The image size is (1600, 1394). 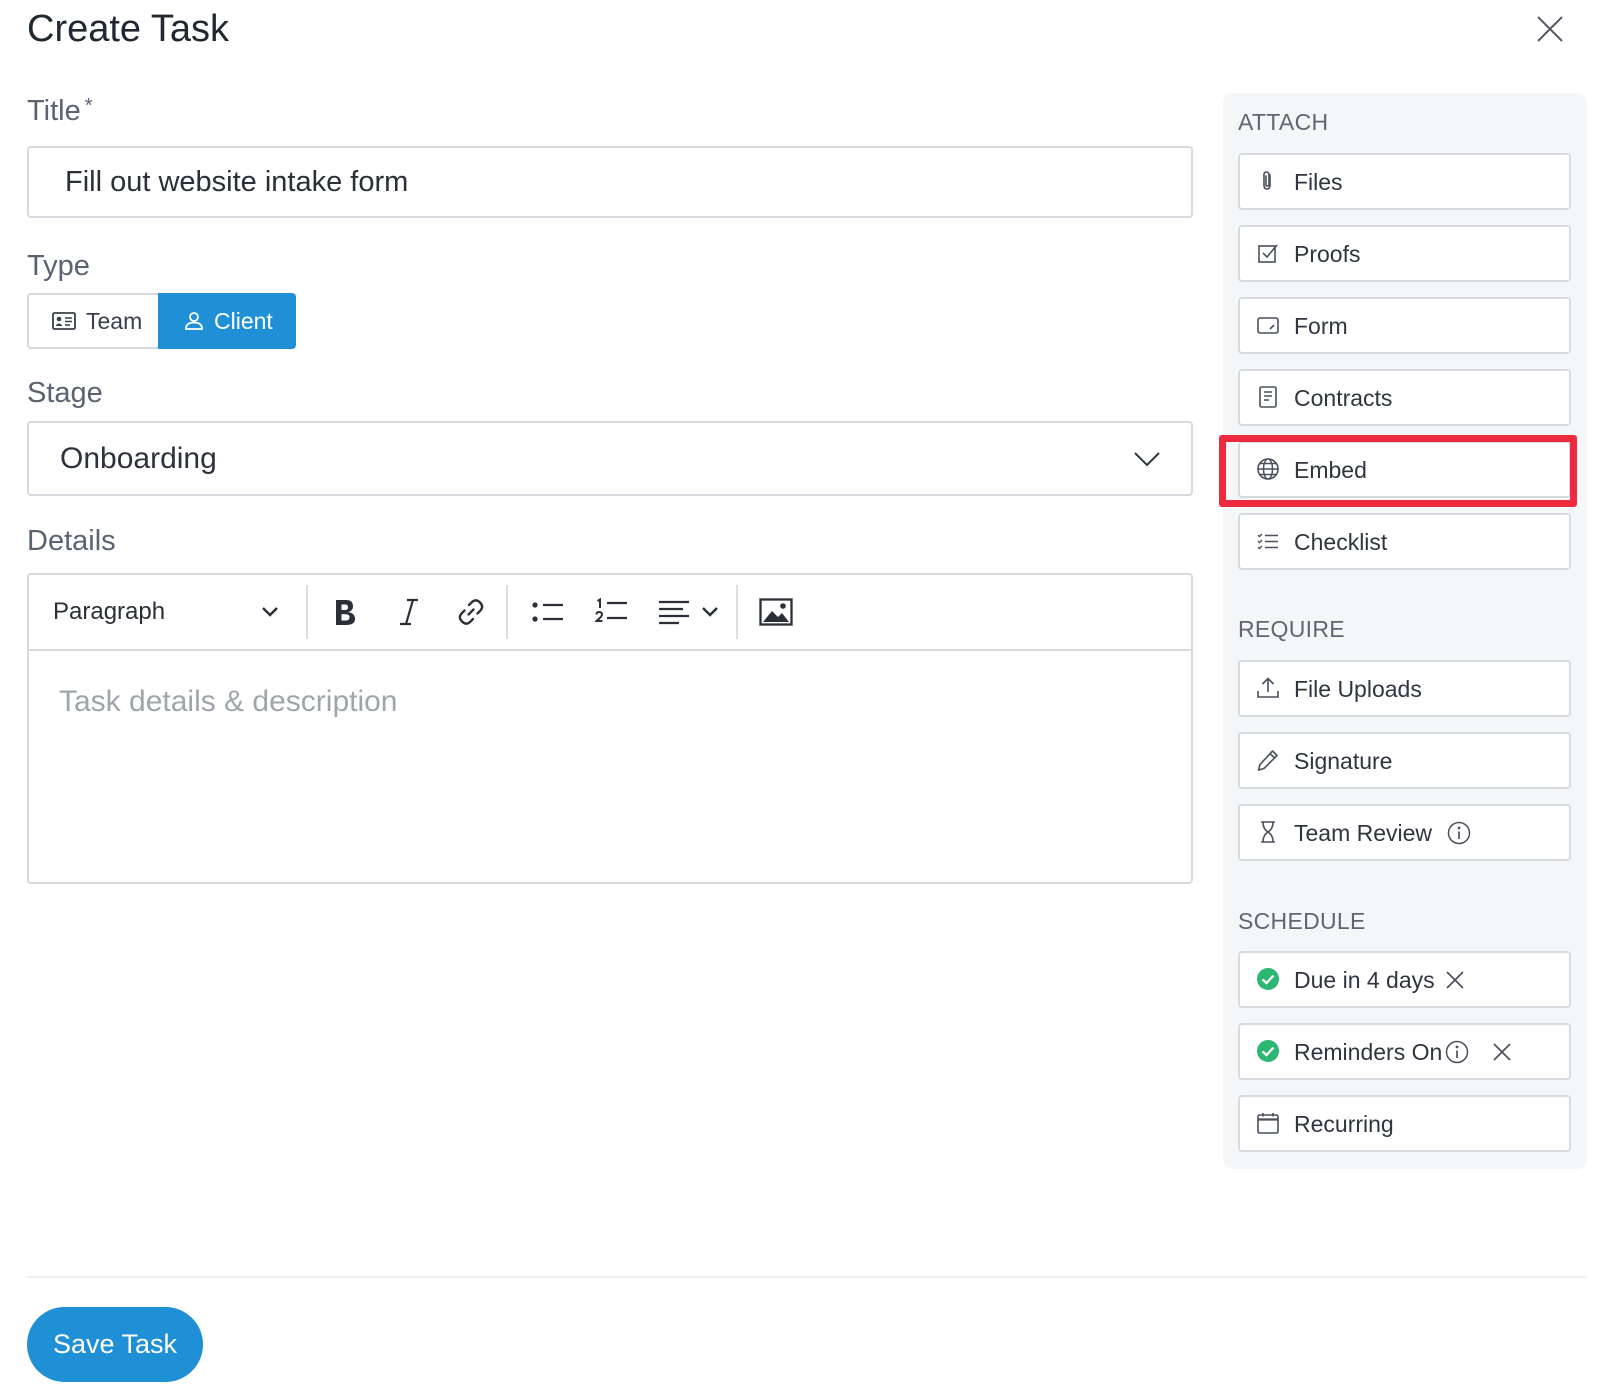 I want to click on align-dropdown-button, so click(x=688, y=612).